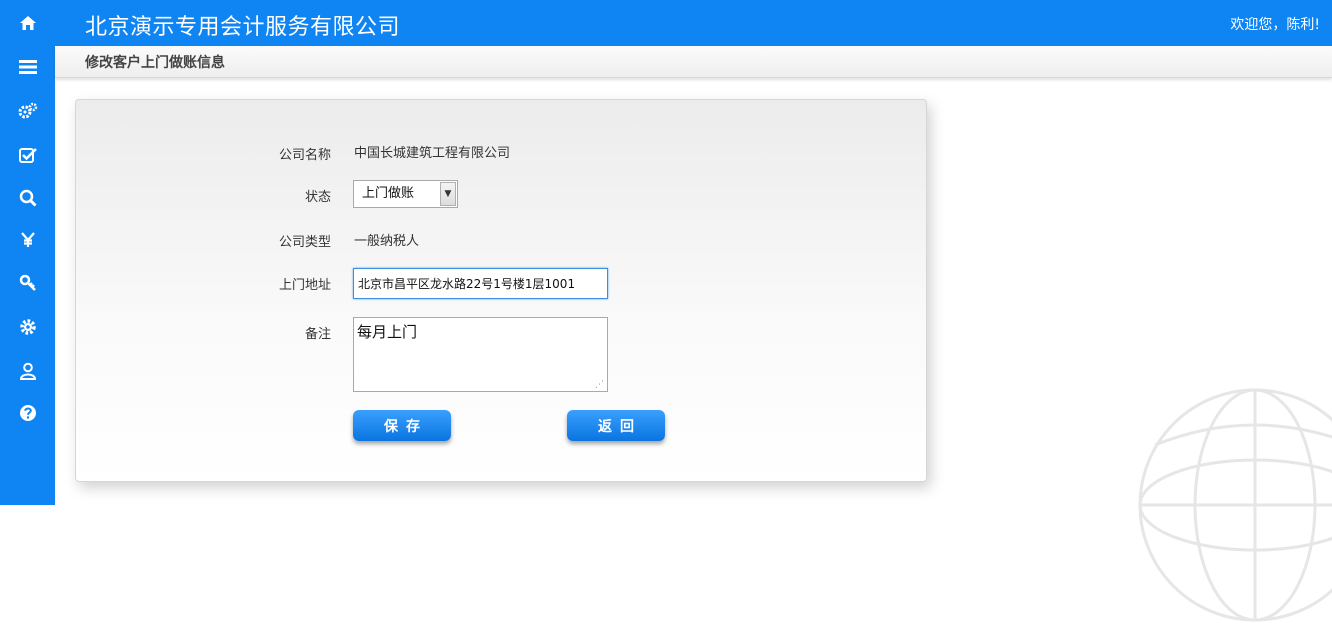 This screenshot has height=625, width=1332. I want to click on address-label: 上门地址, so click(304, 285).